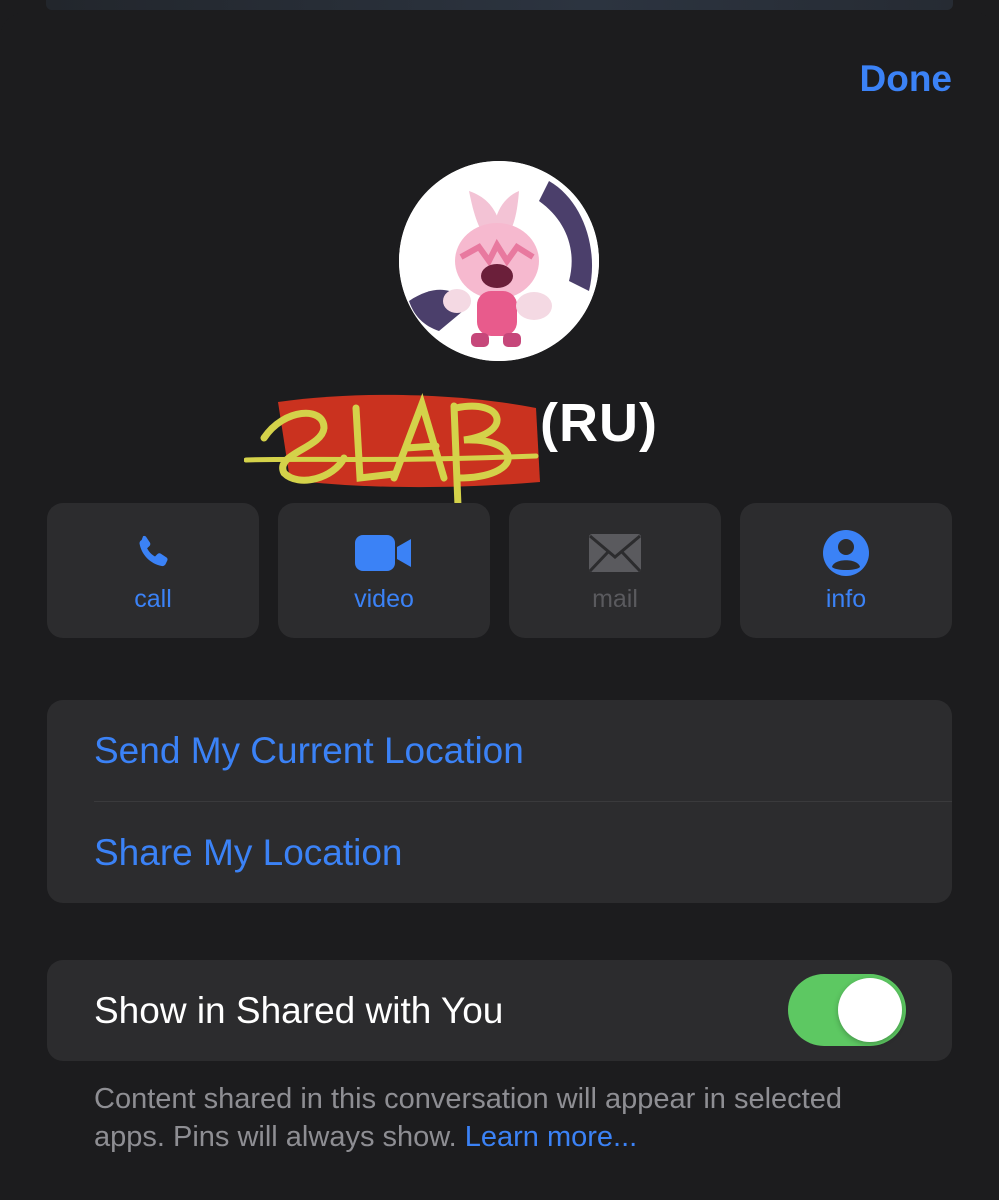 This screenshot has height=1200, width=999. I want to click on video-button: video, so click(384, 570).